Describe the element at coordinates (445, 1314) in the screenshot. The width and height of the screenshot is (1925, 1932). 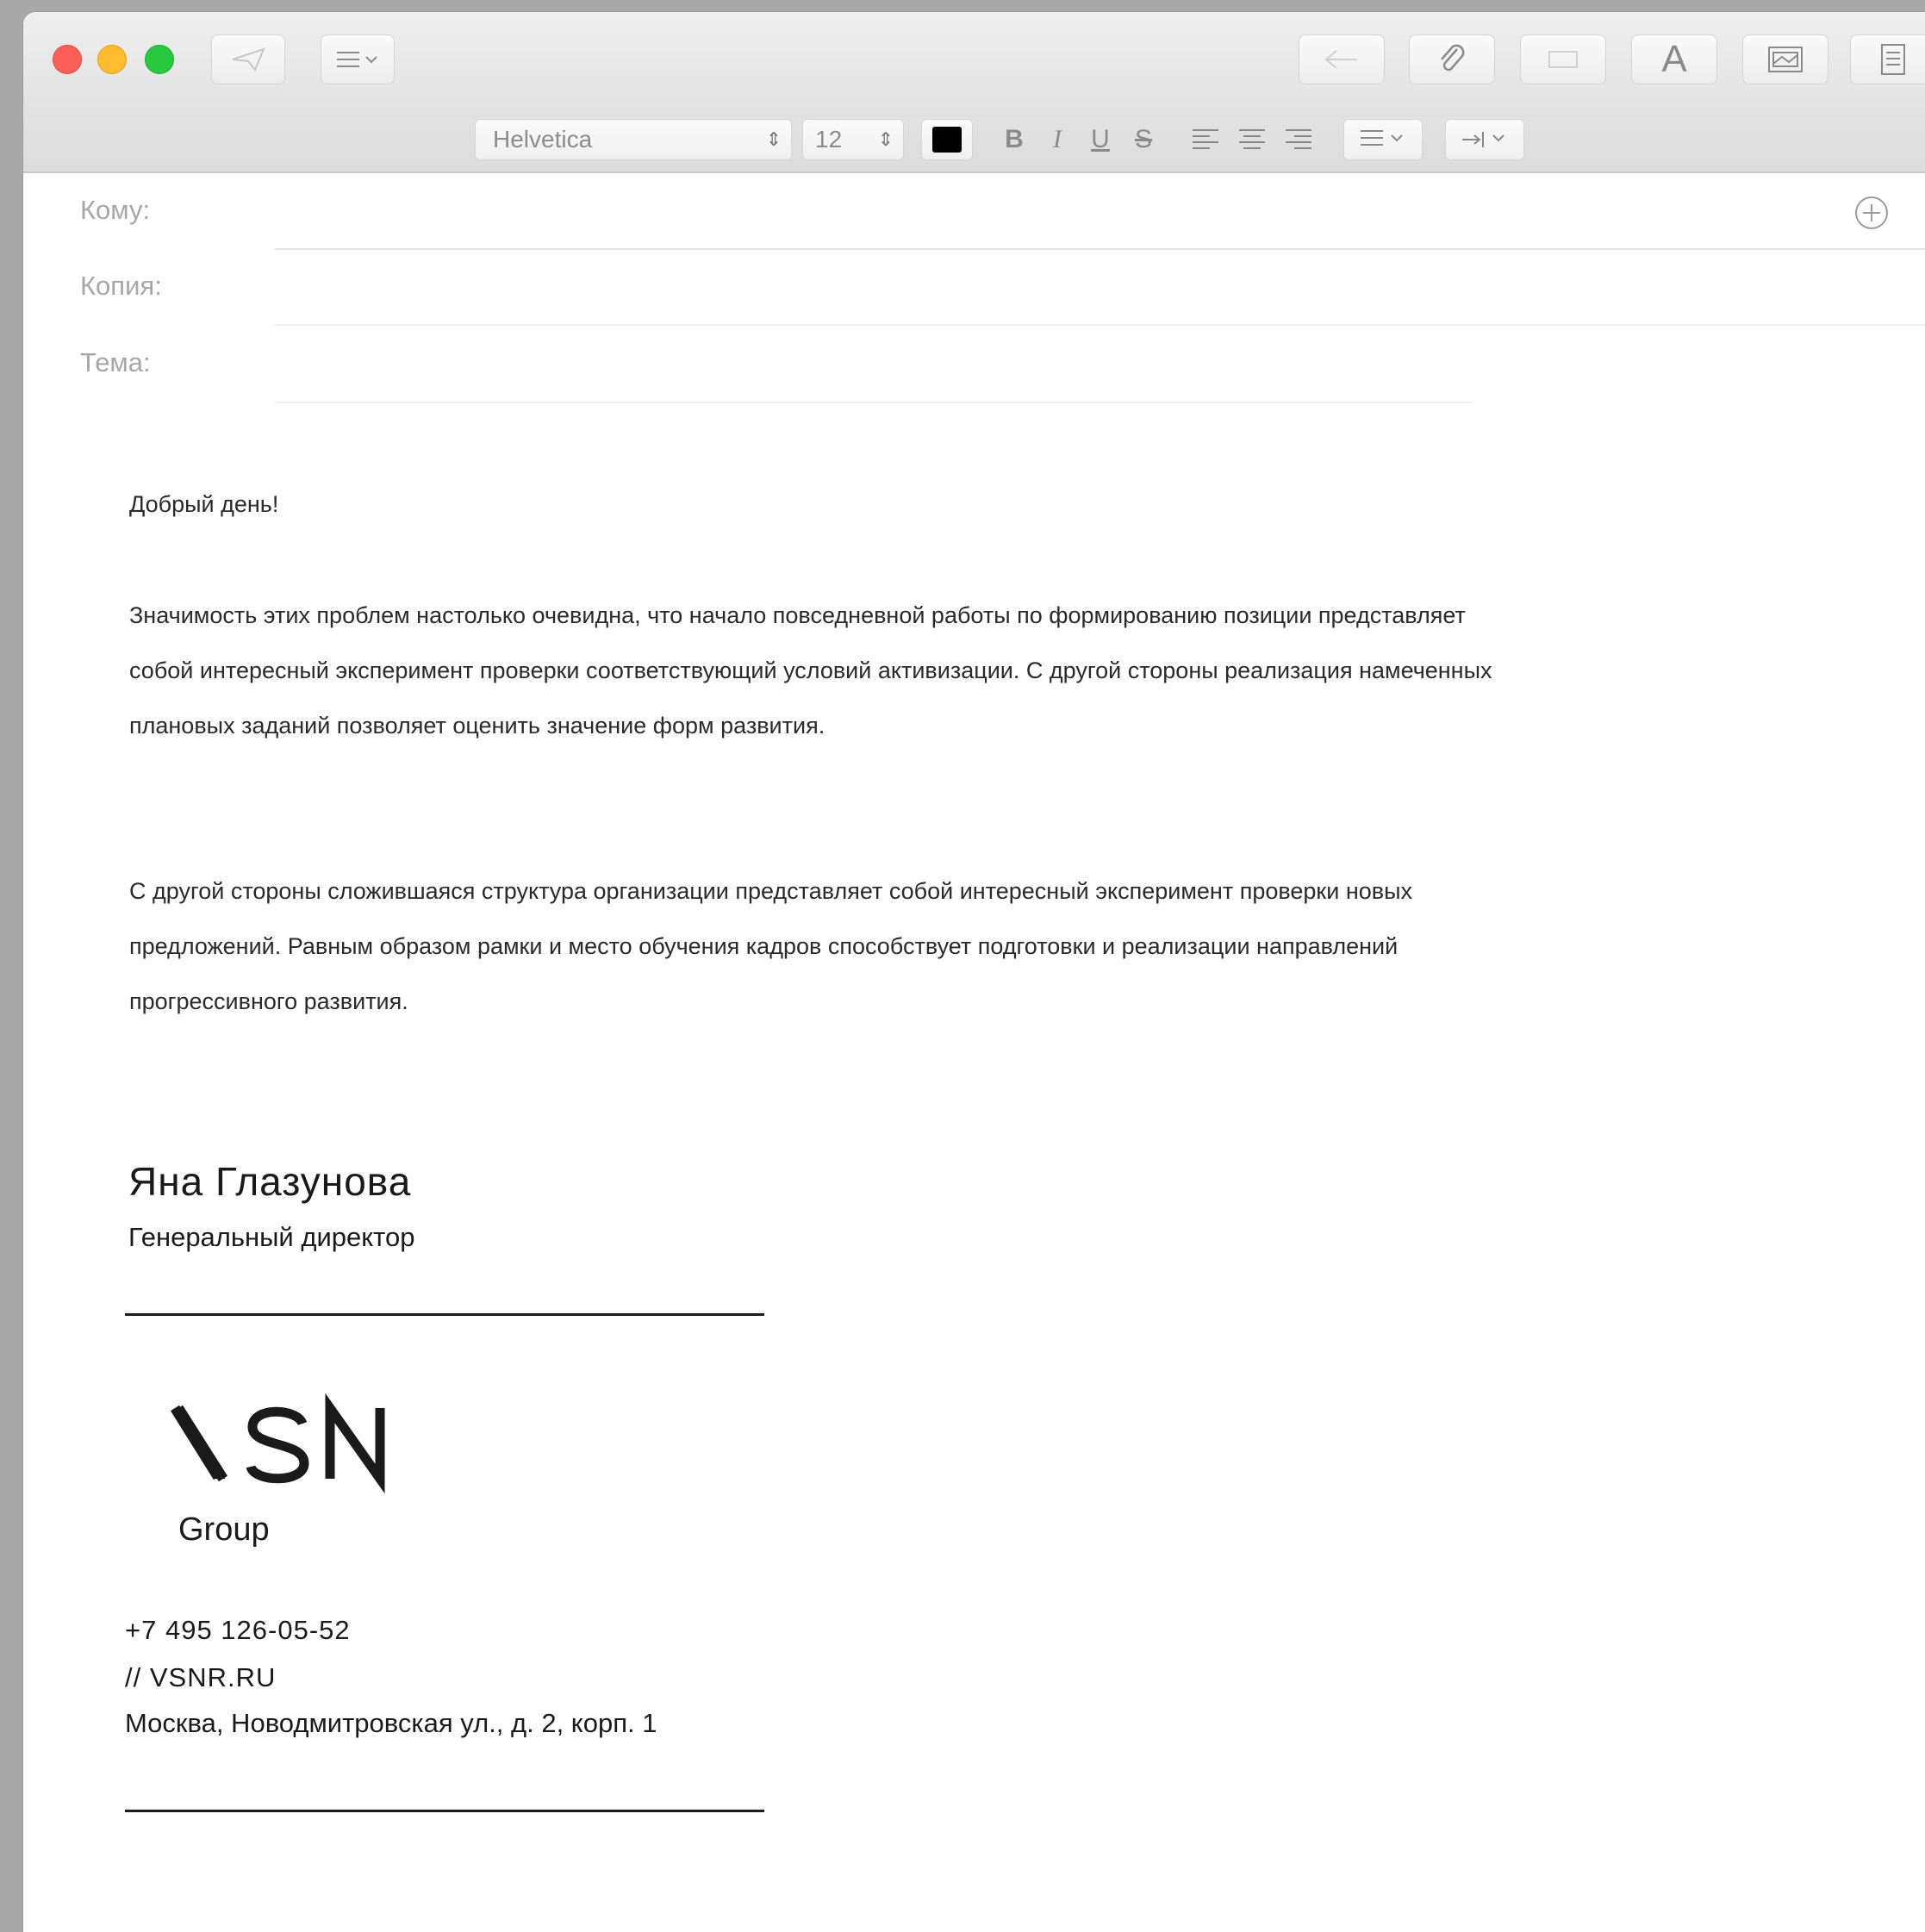
I see `signature-divider-top` at that location.